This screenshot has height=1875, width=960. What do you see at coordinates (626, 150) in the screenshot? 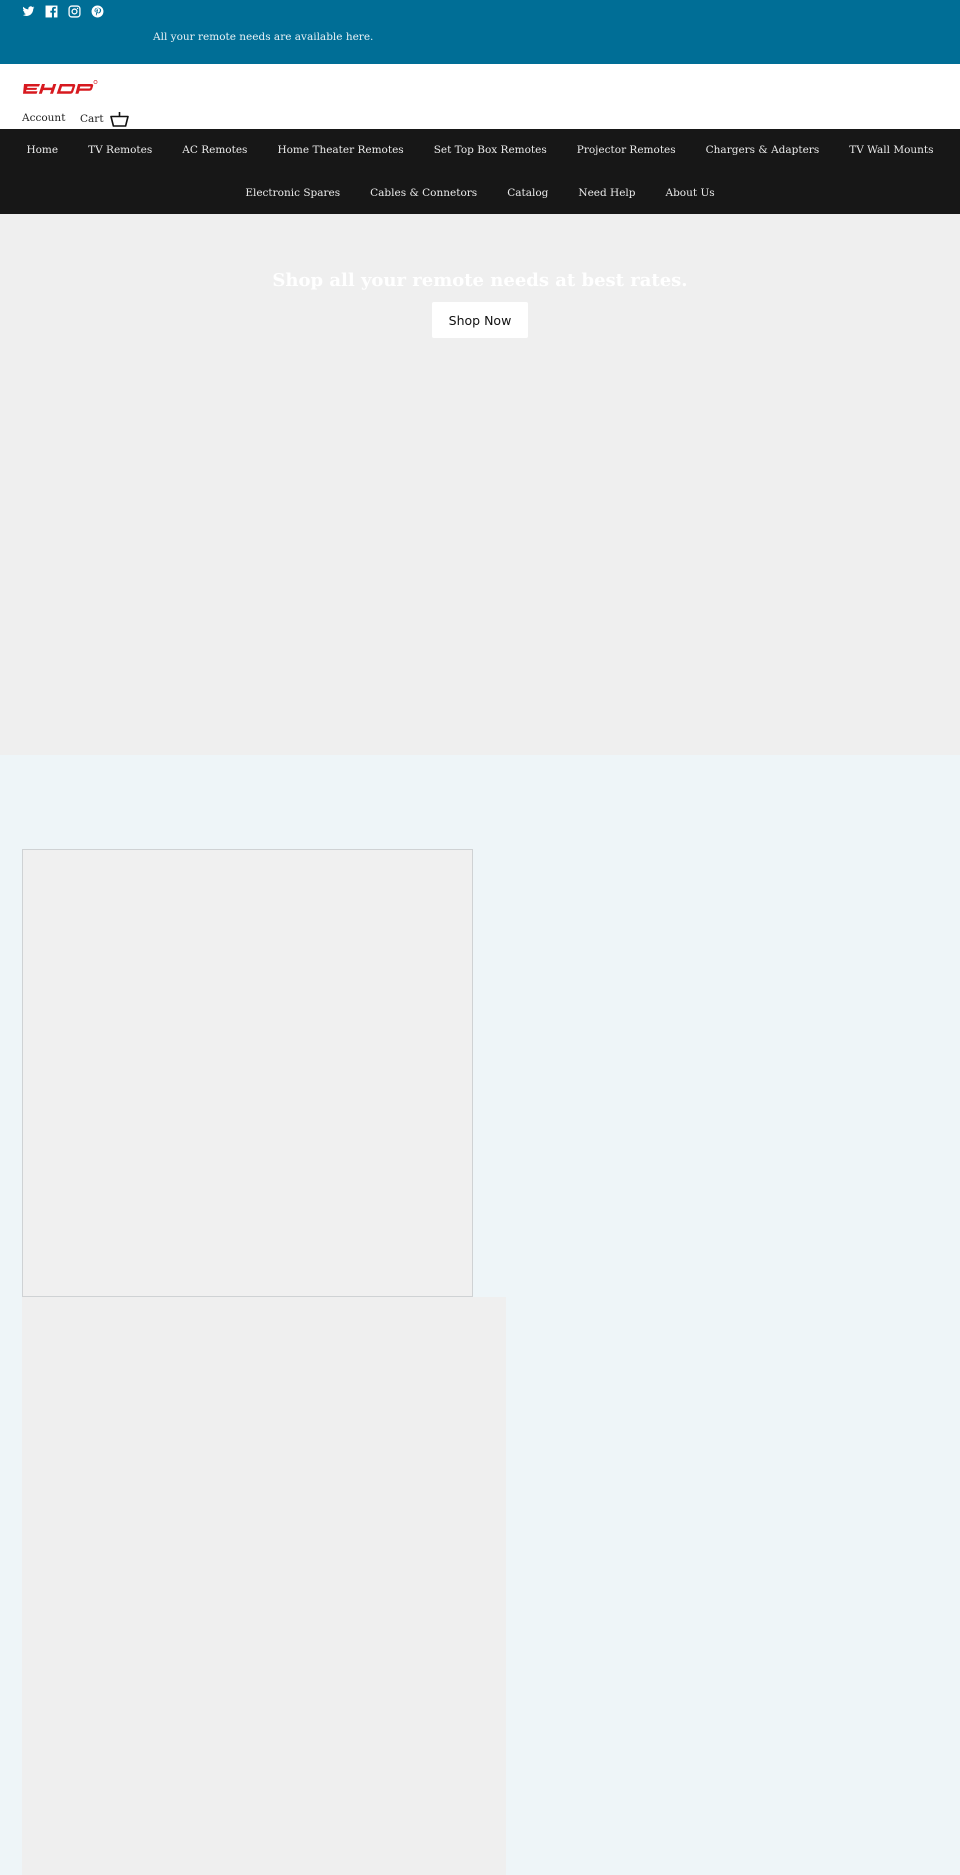
I see `nav-item-projector-remotes: Projector Remotes` at bounding box center [626, 150].